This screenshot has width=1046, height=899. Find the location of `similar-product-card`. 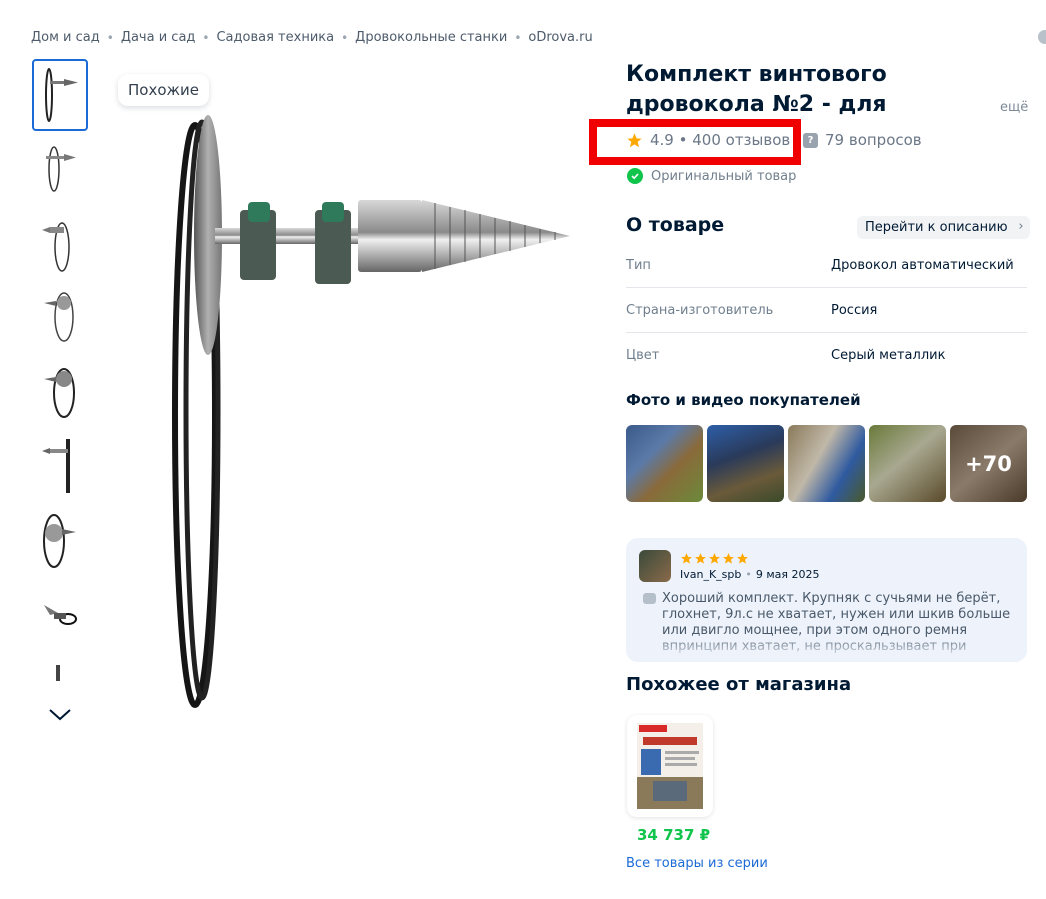

similar-product-card is located at coordinates (670, 766).